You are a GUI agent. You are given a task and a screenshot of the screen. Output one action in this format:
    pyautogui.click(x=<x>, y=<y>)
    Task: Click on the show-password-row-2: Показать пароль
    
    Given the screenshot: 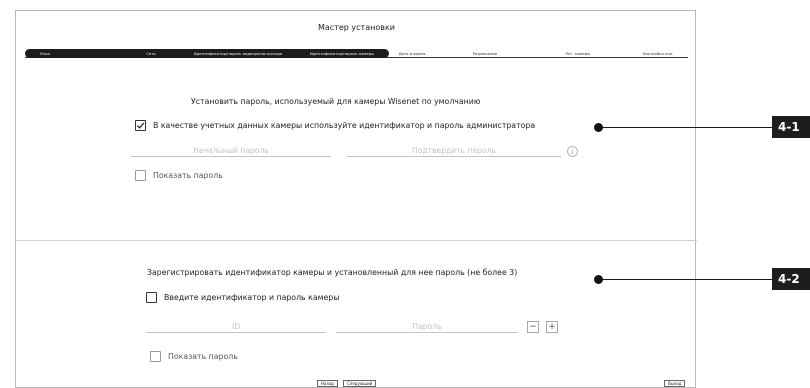 What is the action you would take?
    pyautogui.click(x=194, y=356)
    